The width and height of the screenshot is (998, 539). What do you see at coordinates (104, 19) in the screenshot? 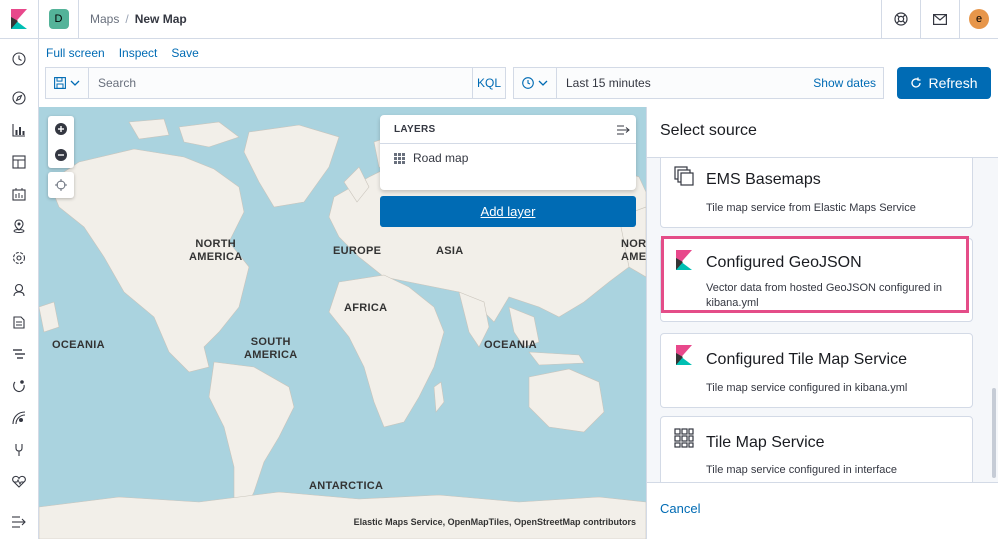
I see `breadcrumb-maps: Maps` at bounding box center [104, 19].